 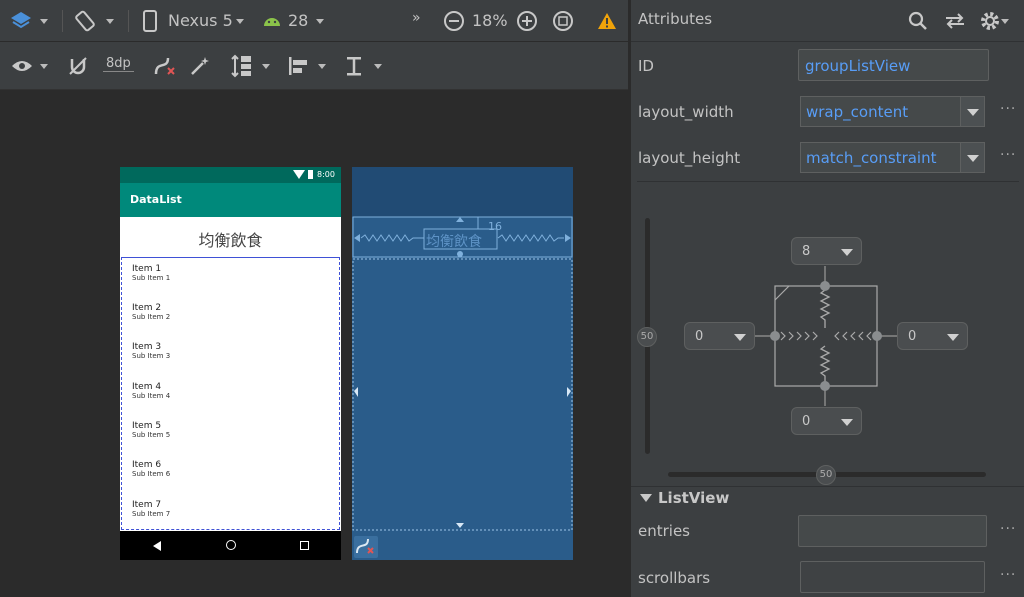 I want to click on warning-icon, so click(x=607, y=21).